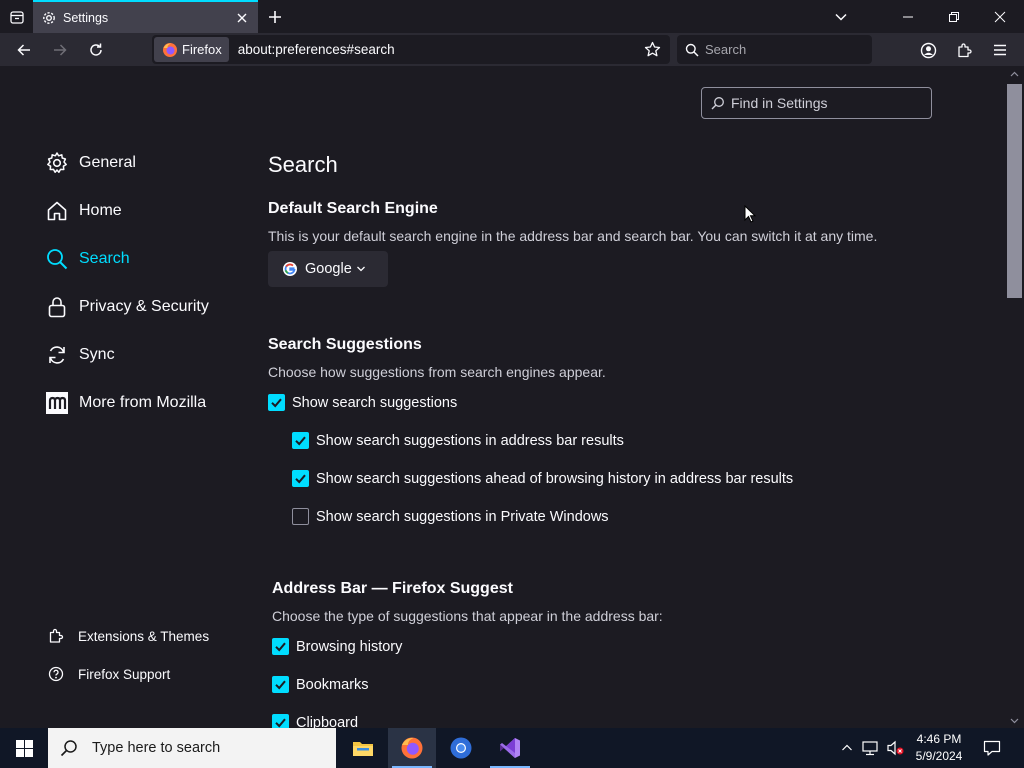 The width and height of the screenshot is (1024, 768). I want to click on url-input: about:preferences#search, so click(438, 49).